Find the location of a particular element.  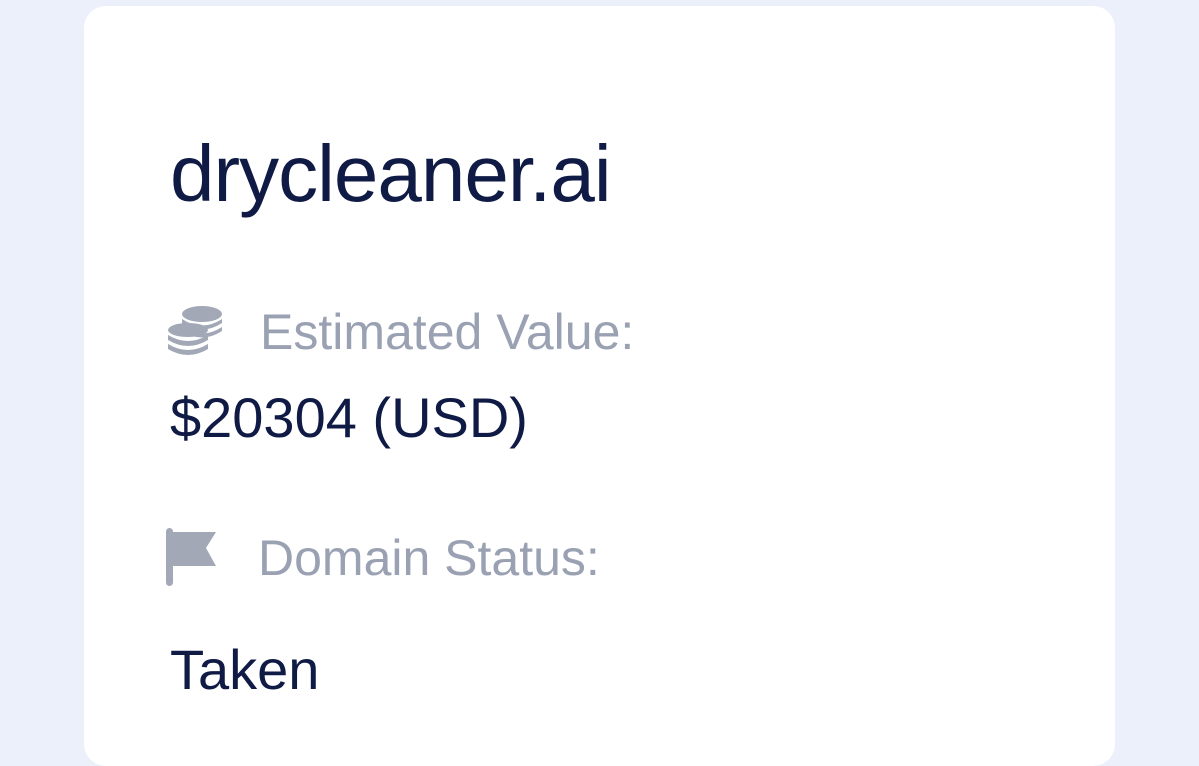

domain-status-value: Taken is located at coordinates (245, 669).